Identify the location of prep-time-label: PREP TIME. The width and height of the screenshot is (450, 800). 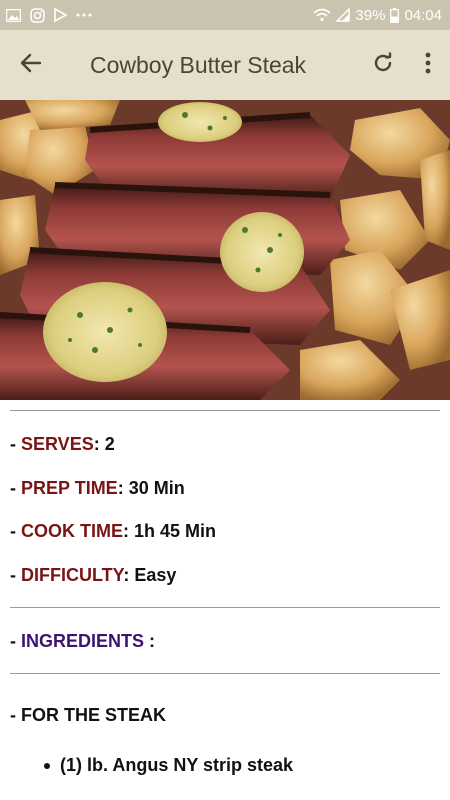
(69, 488).